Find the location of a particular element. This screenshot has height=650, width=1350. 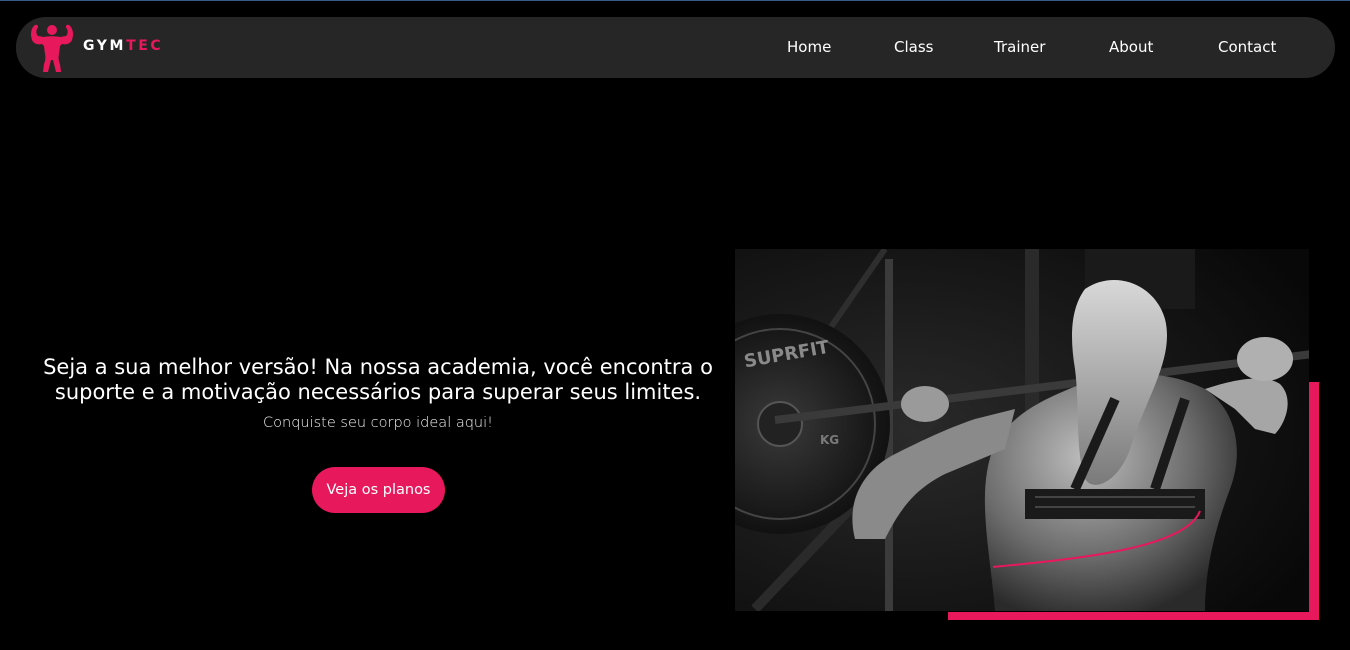

brand-logo-text: GYMTEC is located at coordinates (123, 46).